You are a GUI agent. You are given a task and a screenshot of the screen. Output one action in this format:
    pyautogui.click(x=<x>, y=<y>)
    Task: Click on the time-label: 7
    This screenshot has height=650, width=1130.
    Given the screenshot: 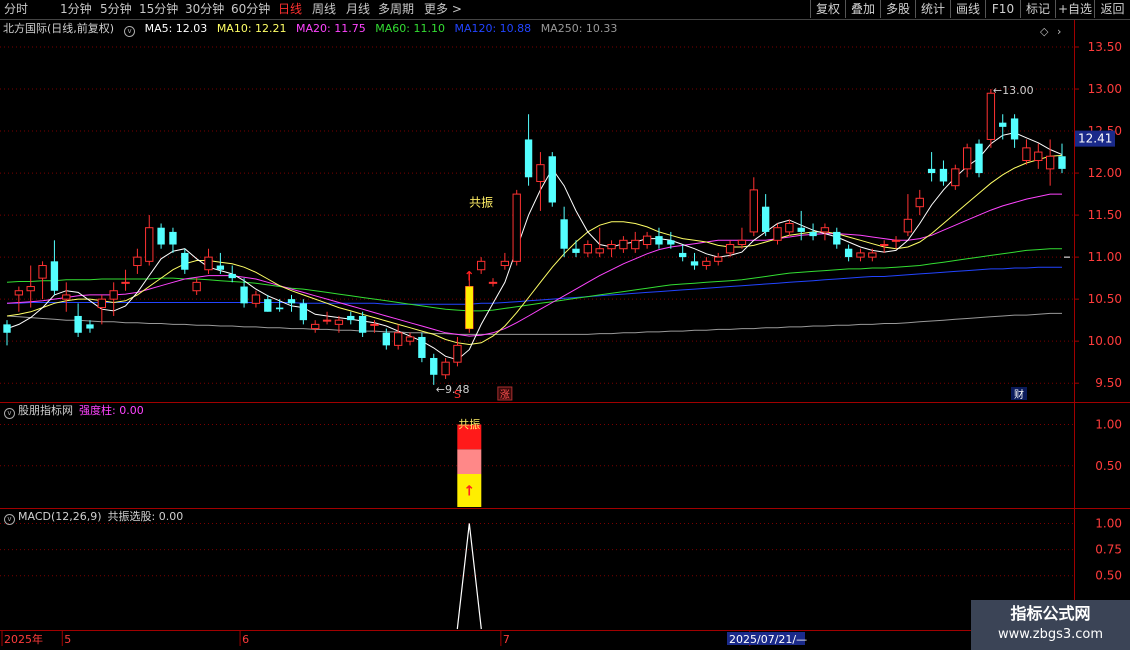 What is the action you would take?
    pyautogui.click(x=506, y=639)
    